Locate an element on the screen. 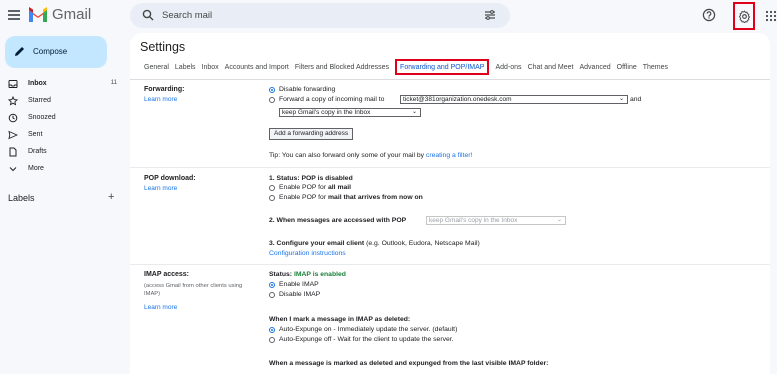  create-filter-link: creating a filter! is located at coordinates (449, 155).